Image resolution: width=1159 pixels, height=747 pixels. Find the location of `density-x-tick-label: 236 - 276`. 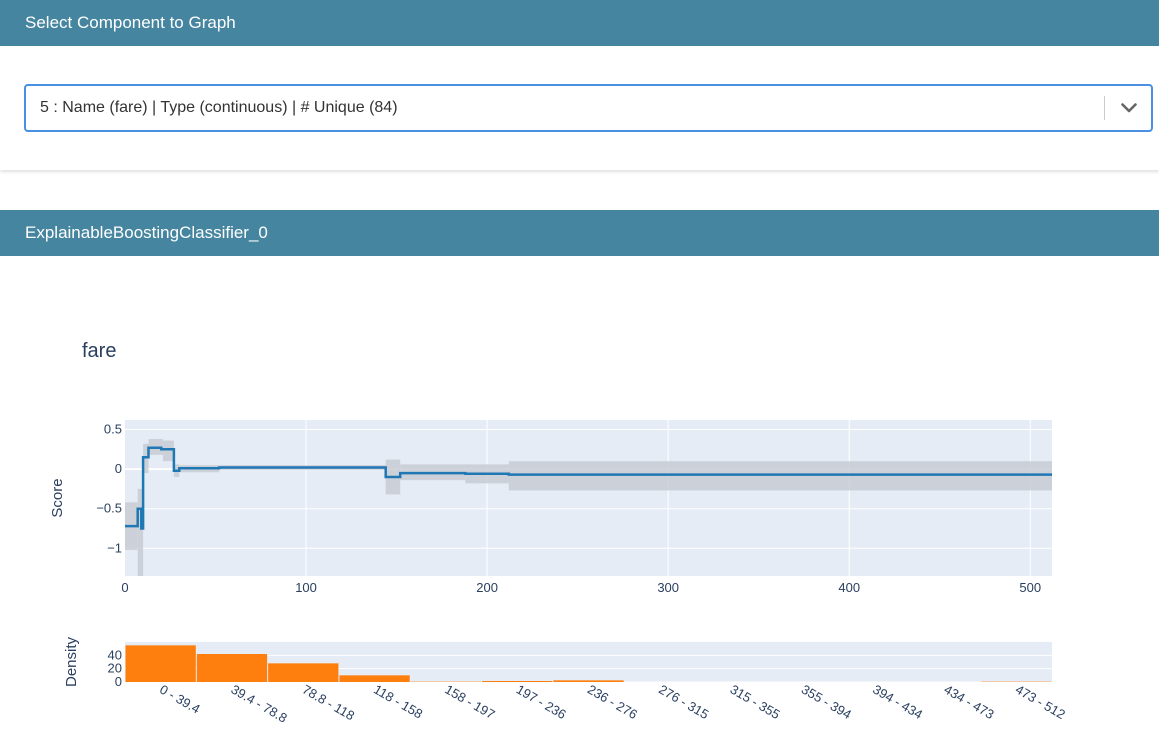

density-x-tick-label: 236 - 276 is located at coordinates (612, 702).